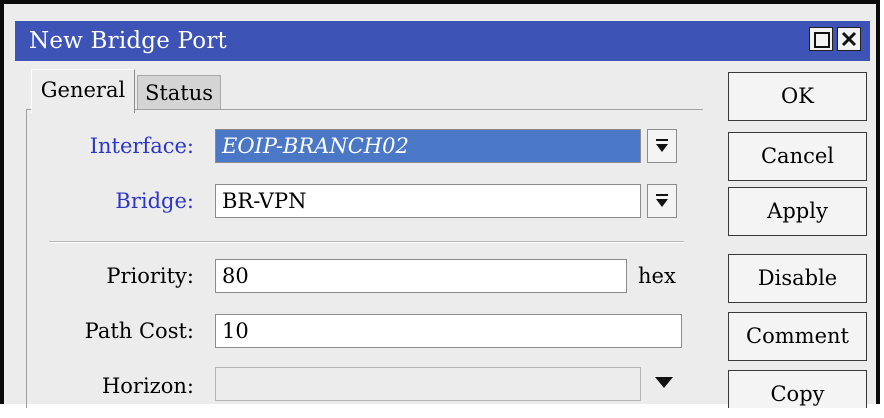 The image size is (884, 418). What do you see at coordinates (428, 146) in the screenshot?
I see `interface-field: EOIP-BRANCH02` at bounding box center [428, 146].